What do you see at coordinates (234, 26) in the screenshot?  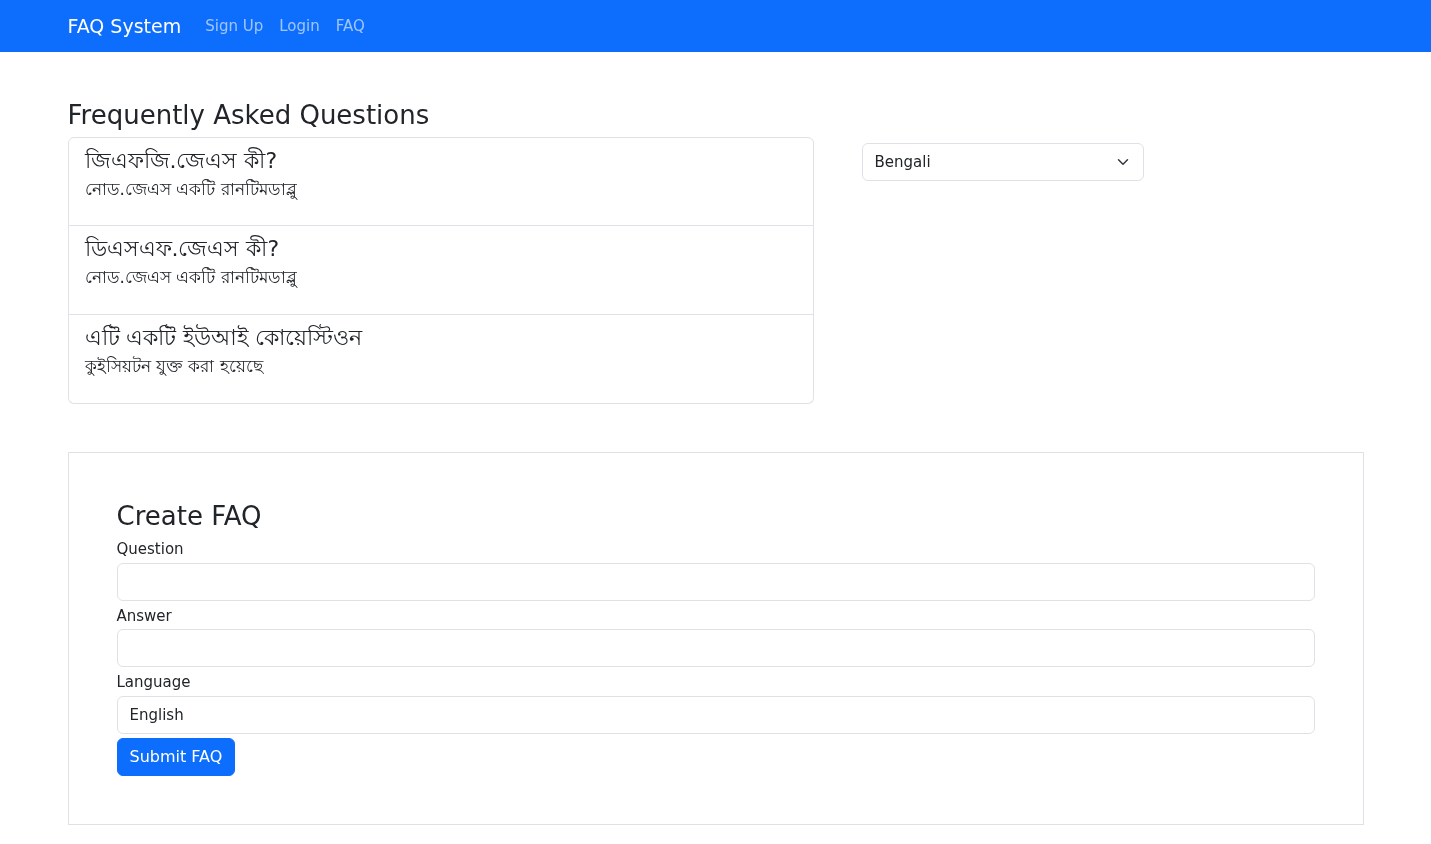 I see `nav-link: Sign Up` at bounding box center [234, 26].